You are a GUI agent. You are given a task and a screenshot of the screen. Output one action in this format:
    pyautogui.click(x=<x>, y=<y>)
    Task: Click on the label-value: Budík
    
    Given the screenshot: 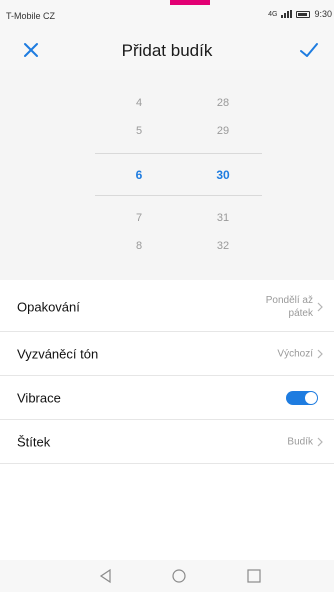 What is the action you would take?
    pyautogui.click(x=300, y=441)
    